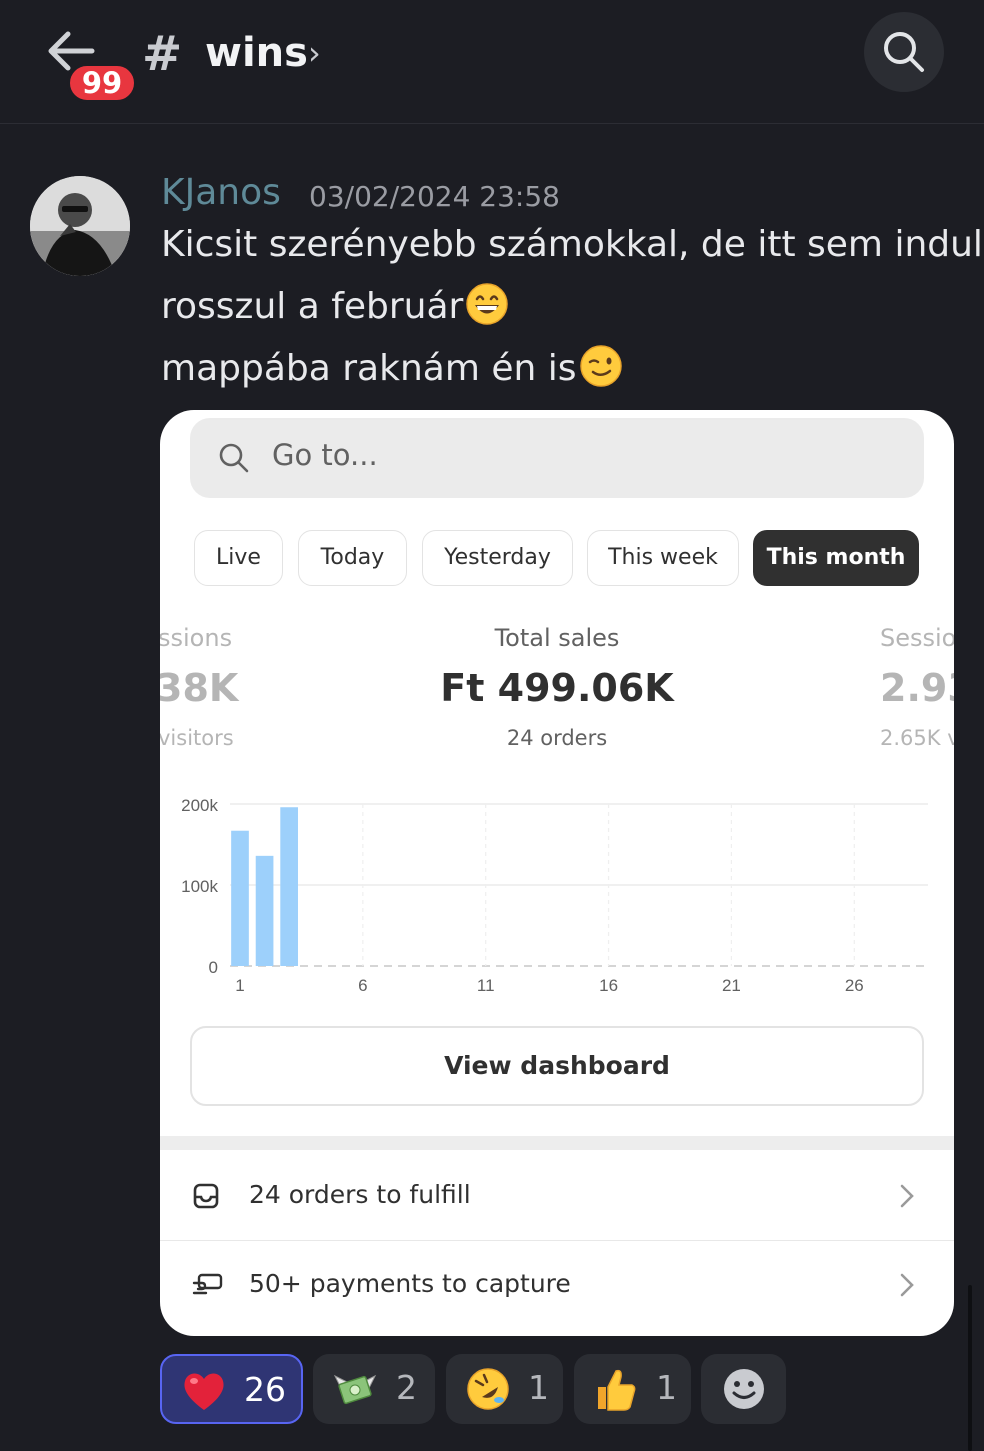  I want to click on task-orders-label: 24 orders to fulfill, so click(360, 1194).